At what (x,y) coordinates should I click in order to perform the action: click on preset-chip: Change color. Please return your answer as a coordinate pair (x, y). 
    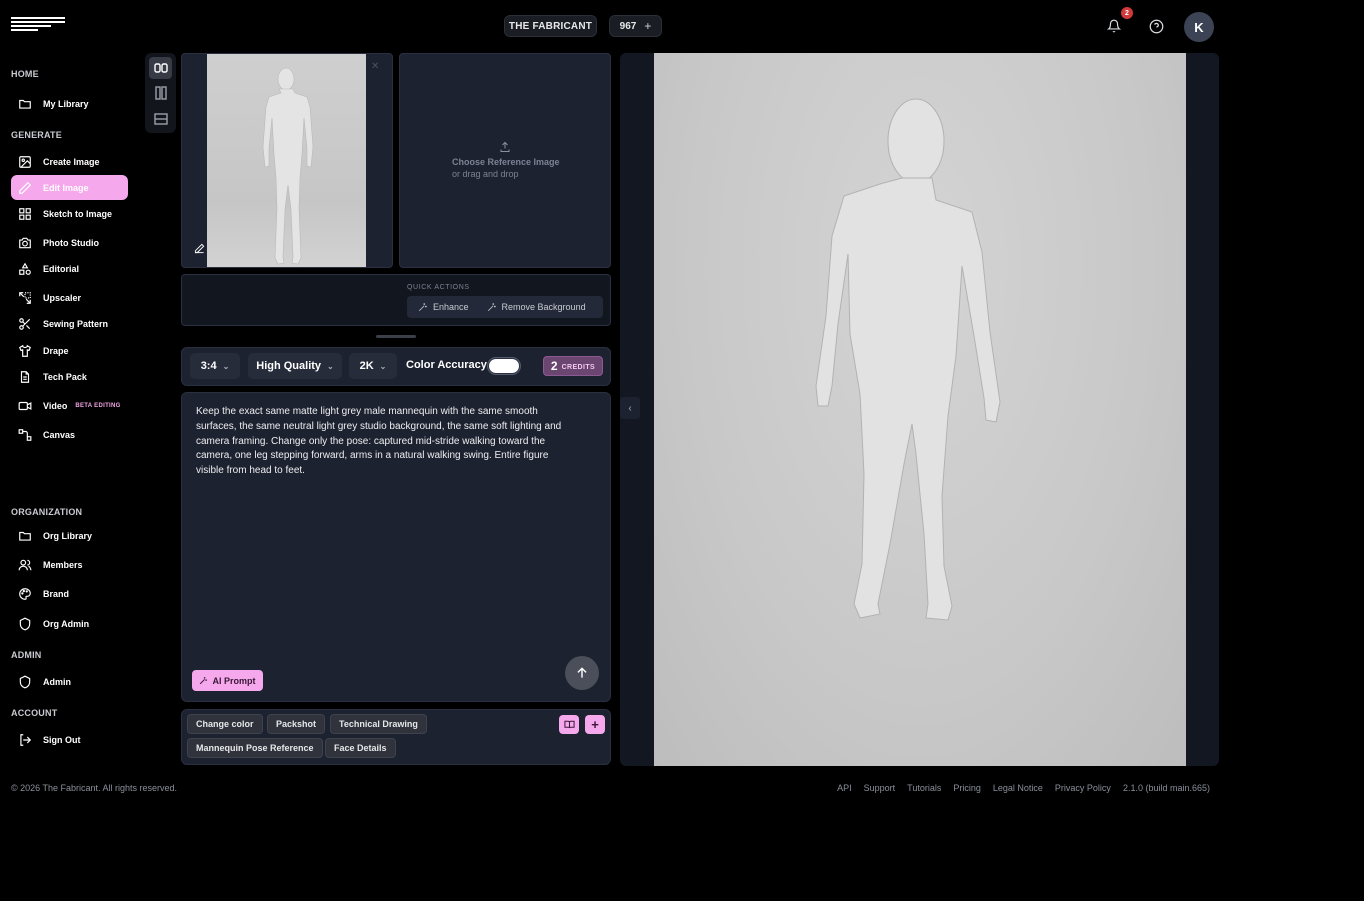
    Looking at the image, I should click on (225, 724).